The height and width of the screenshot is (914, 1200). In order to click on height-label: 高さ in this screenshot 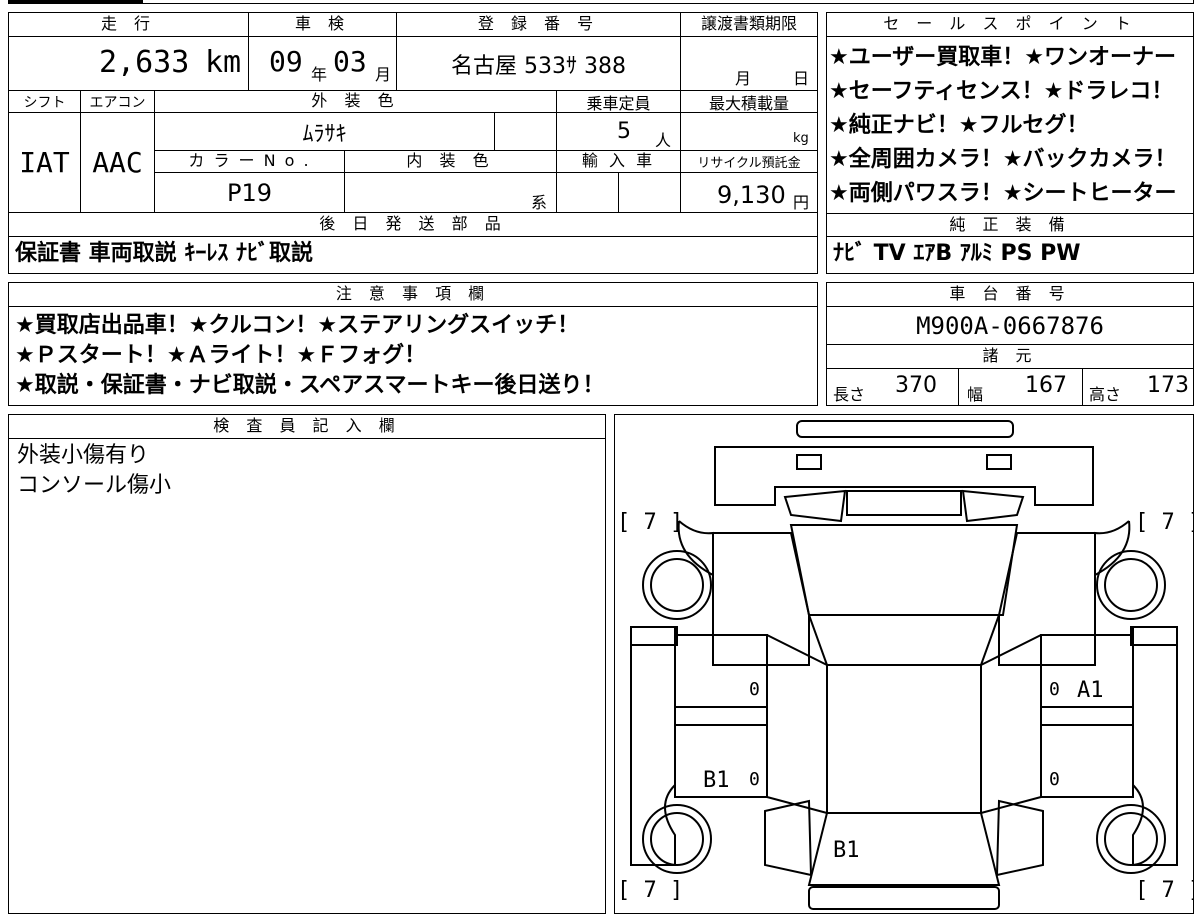, I will do `click(1105, 394)`.